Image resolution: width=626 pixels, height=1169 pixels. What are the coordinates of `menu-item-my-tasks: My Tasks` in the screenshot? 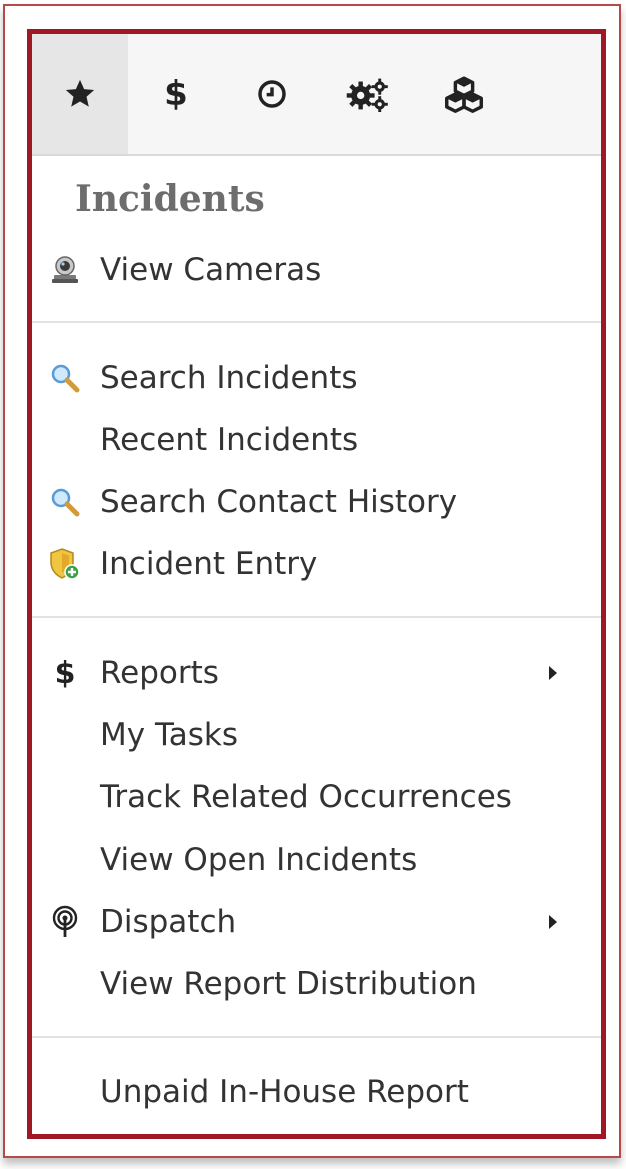 It's located at (316, 735).